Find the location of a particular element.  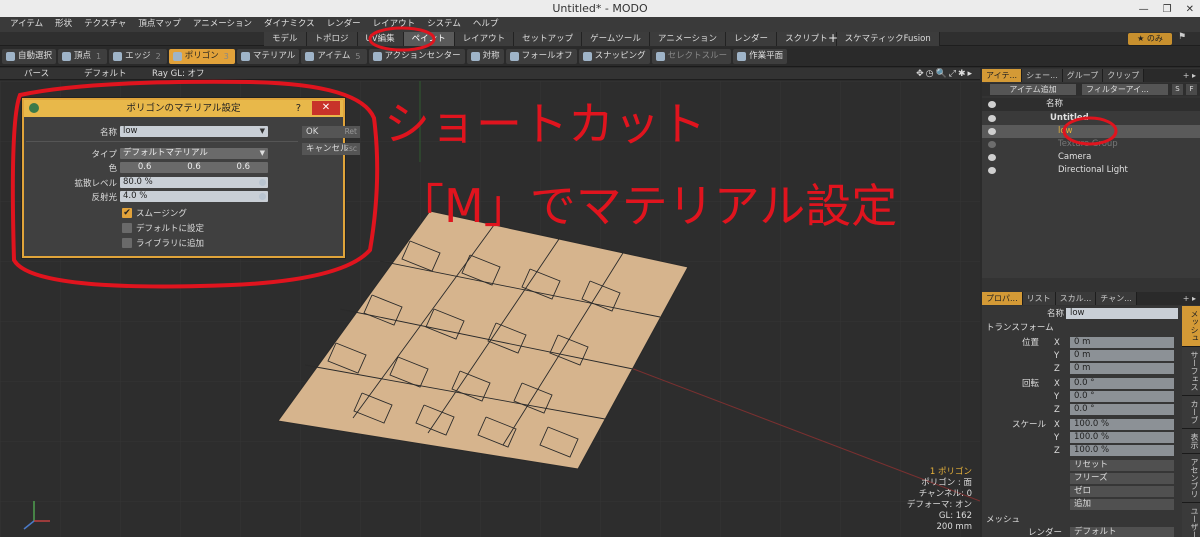

scale-y-input: 100.0 % is located at coordinates (1122, 437).